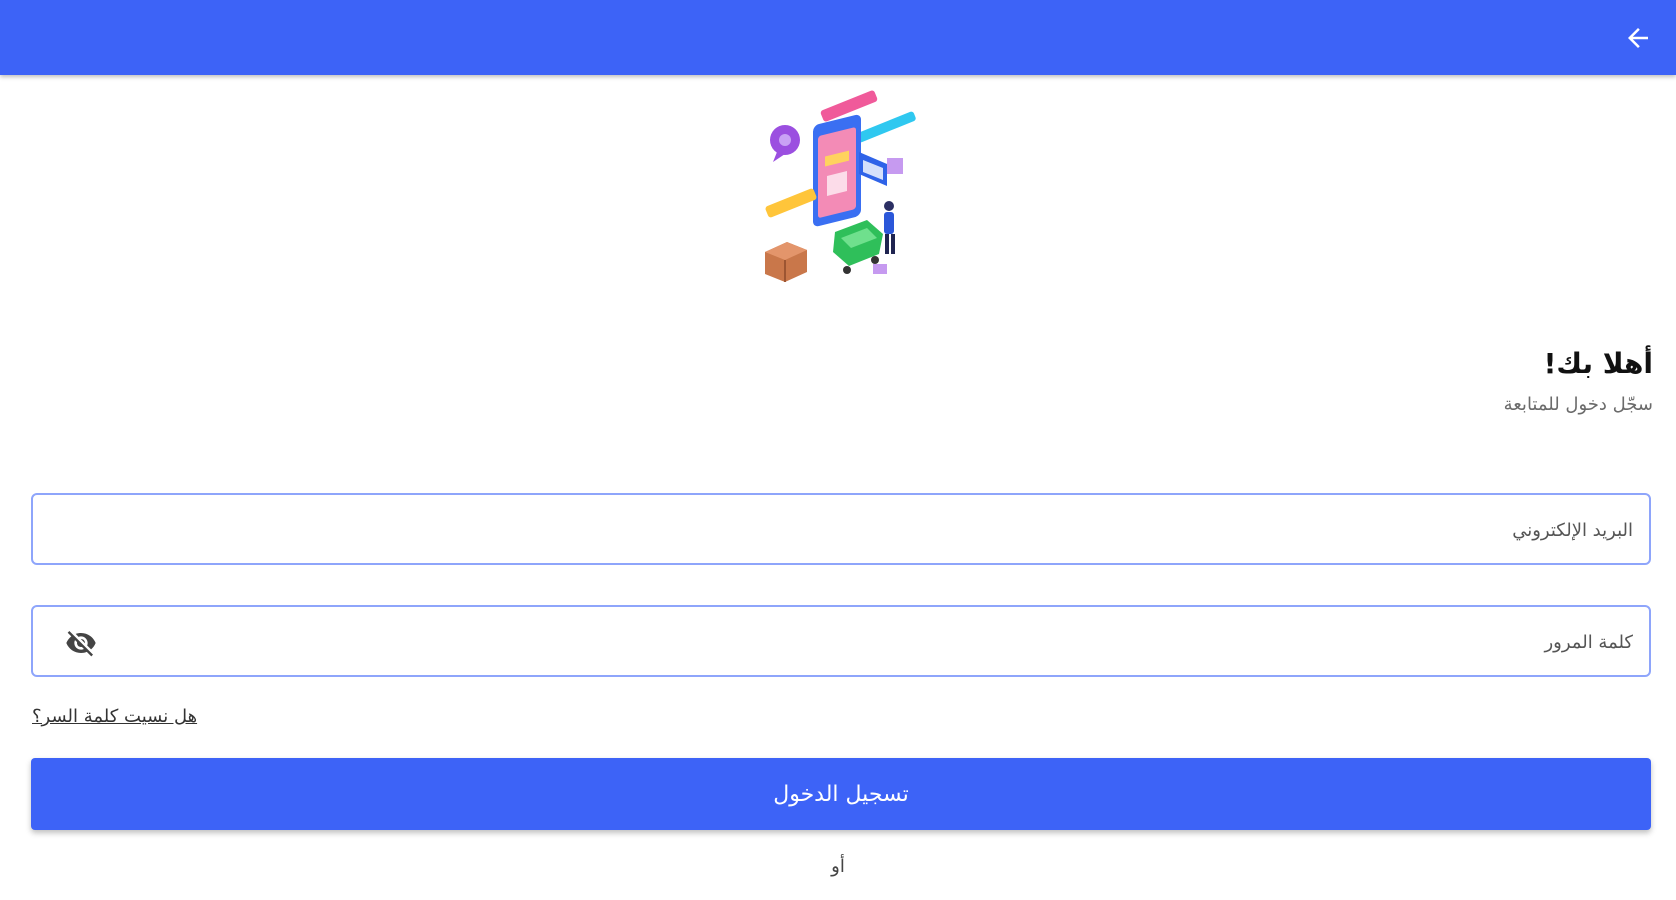 This screenshot has width=1676, height=900. Describe the element at coordinates (840, 186) in the screenshot. I see `shopping-illustration` at that location.